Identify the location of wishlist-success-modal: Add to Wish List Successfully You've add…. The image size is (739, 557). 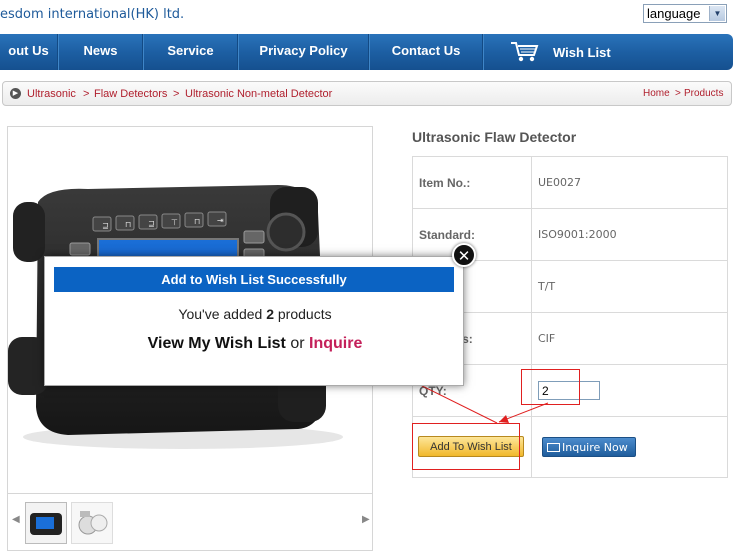
(254, 321).